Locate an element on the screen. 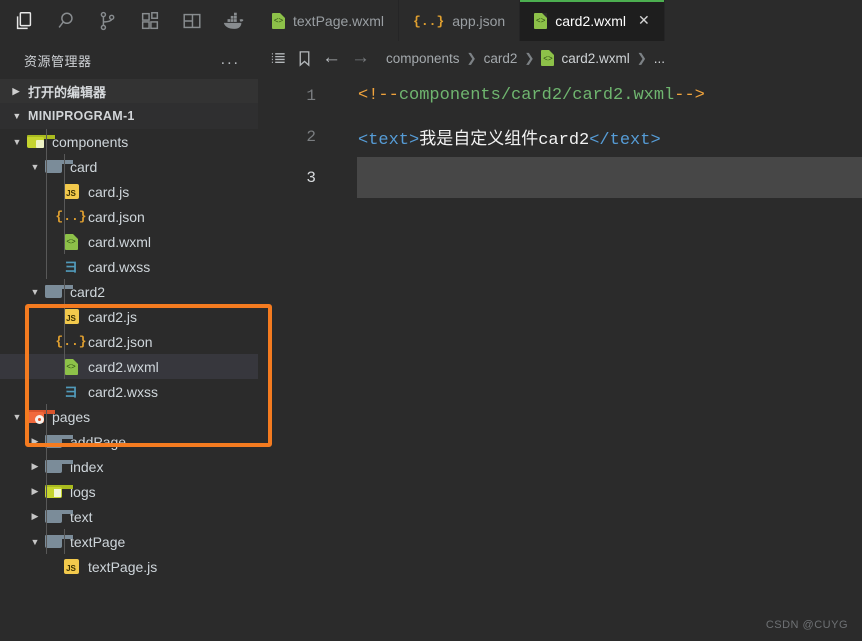 The image size is (862, 641). tree-item-card-json: ▶{..}card.json is located at coordinates (129, 216).